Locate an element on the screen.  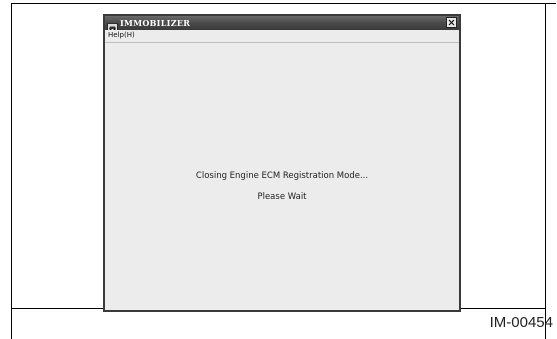
figure-frame-left is located at coordinates (11, 171).